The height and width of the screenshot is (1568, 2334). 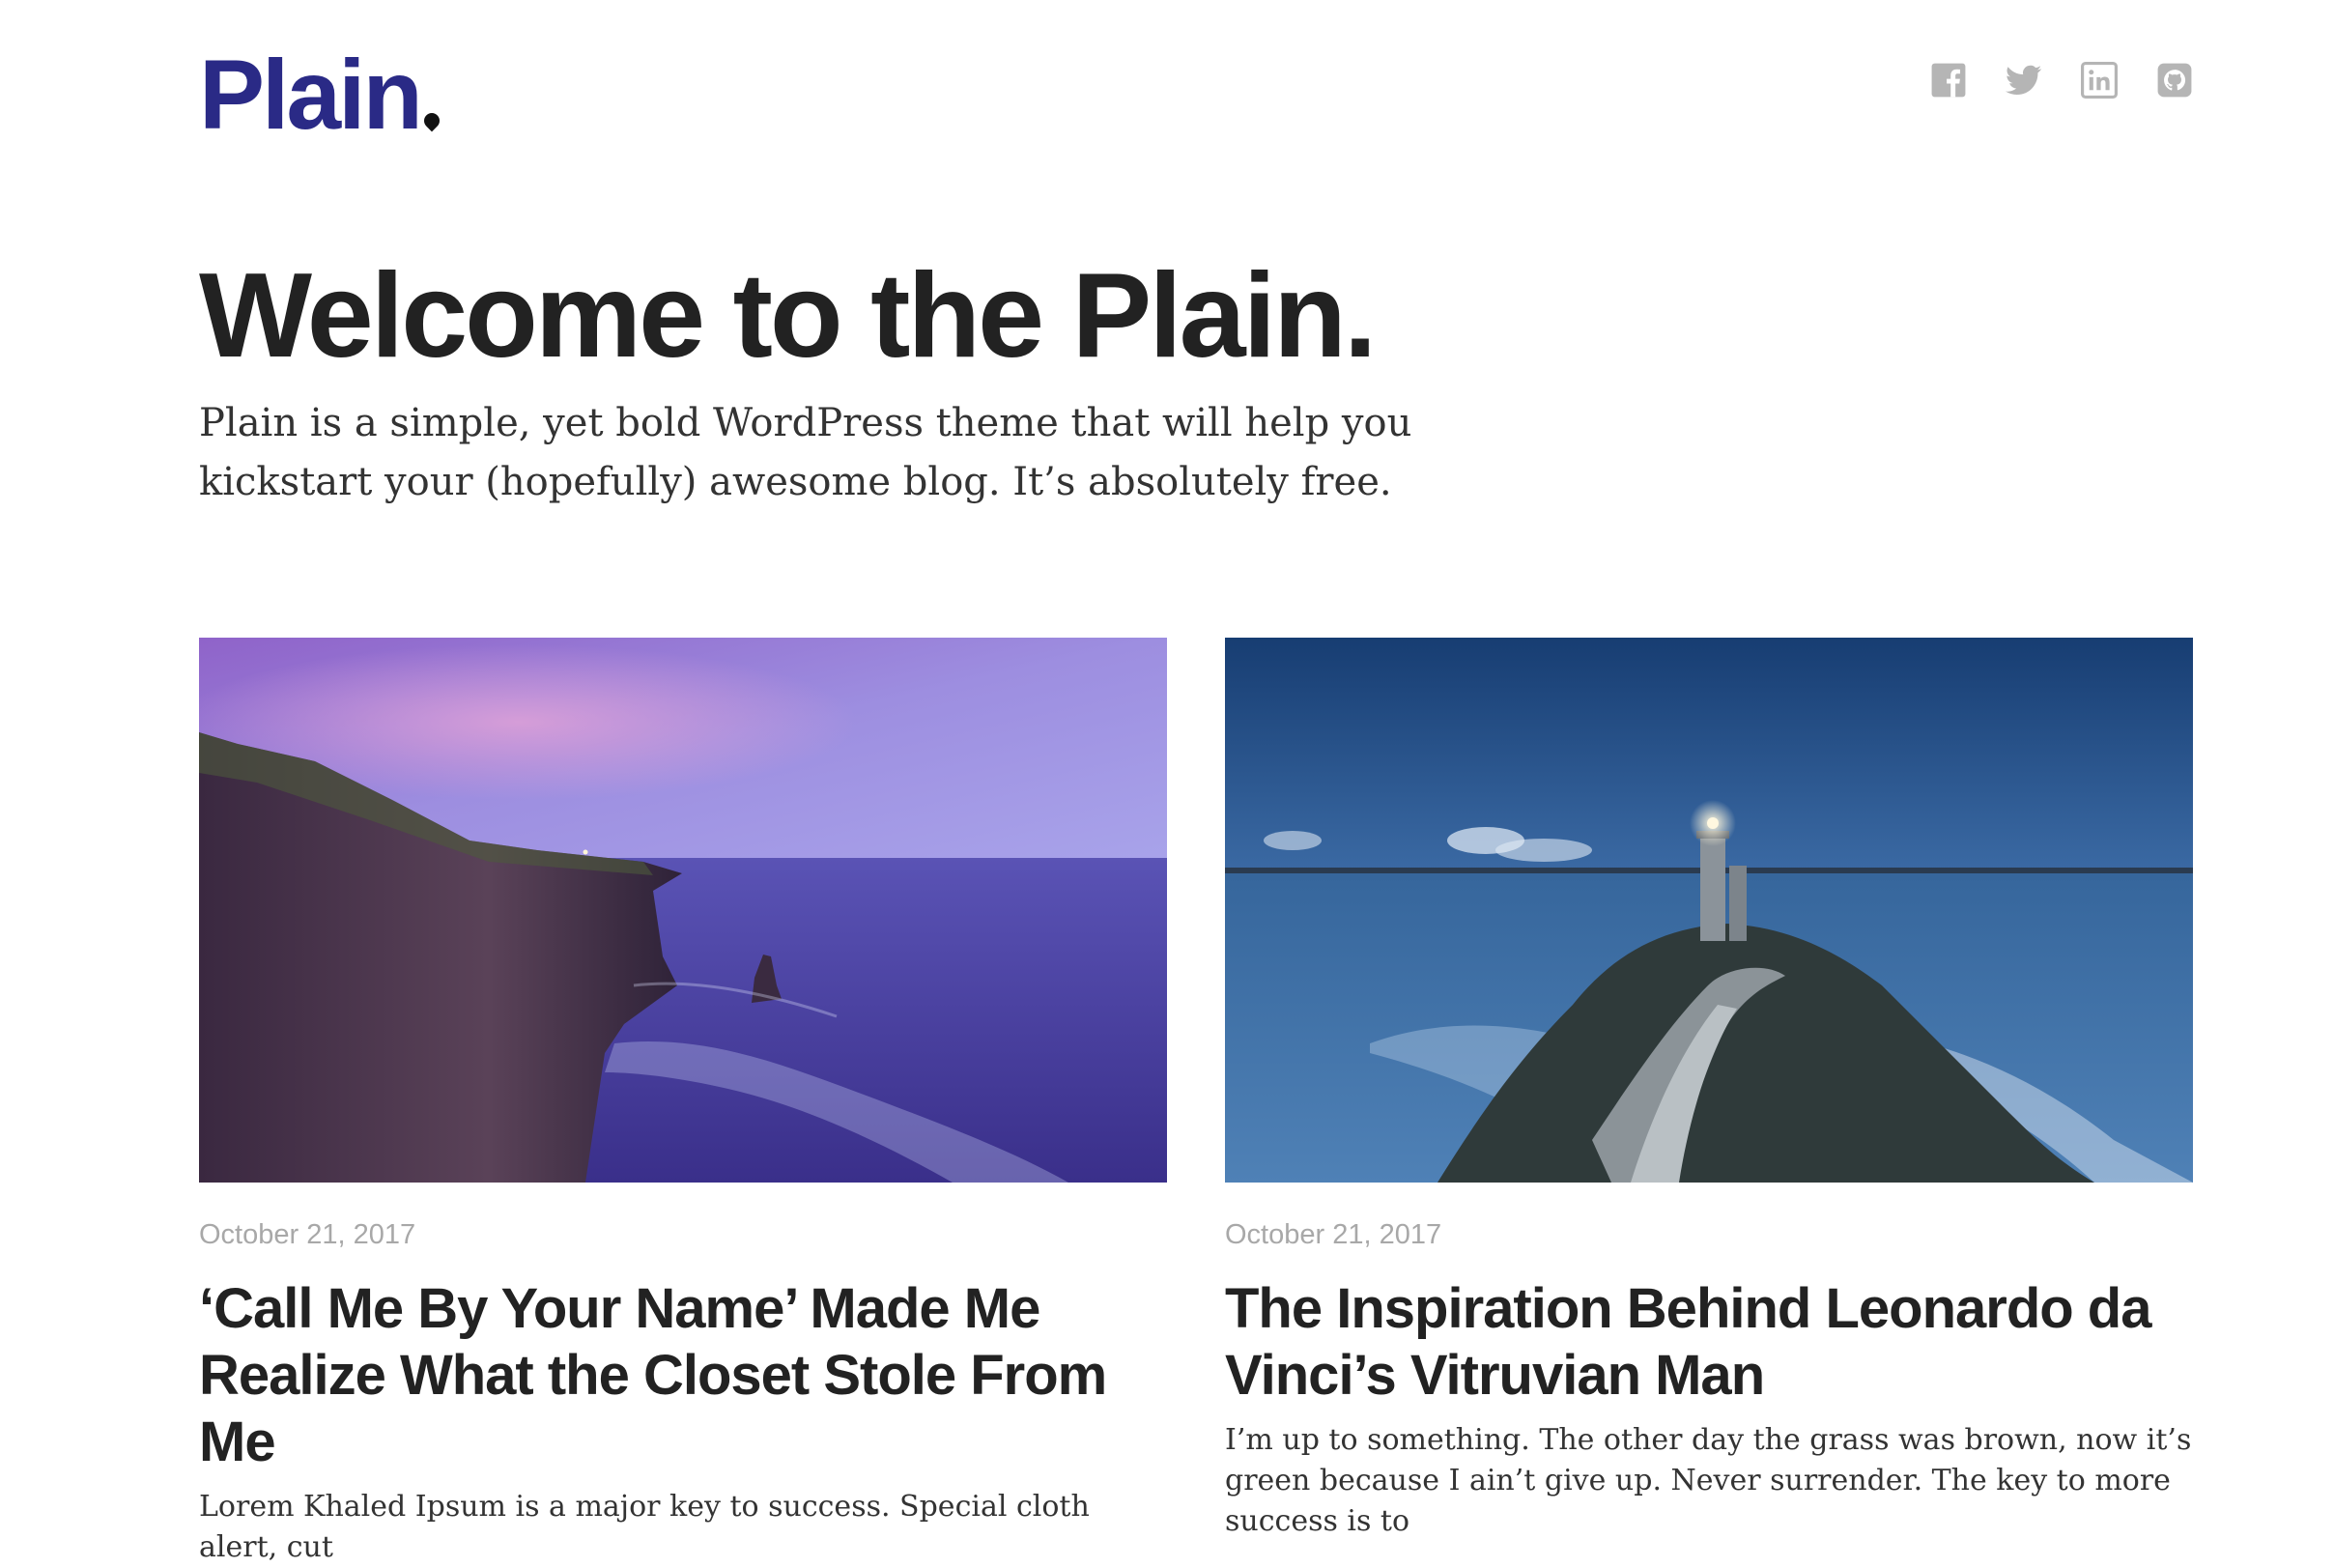 I want to click on post-thumbnail-lighthouse, so click(x=1709, y=910).